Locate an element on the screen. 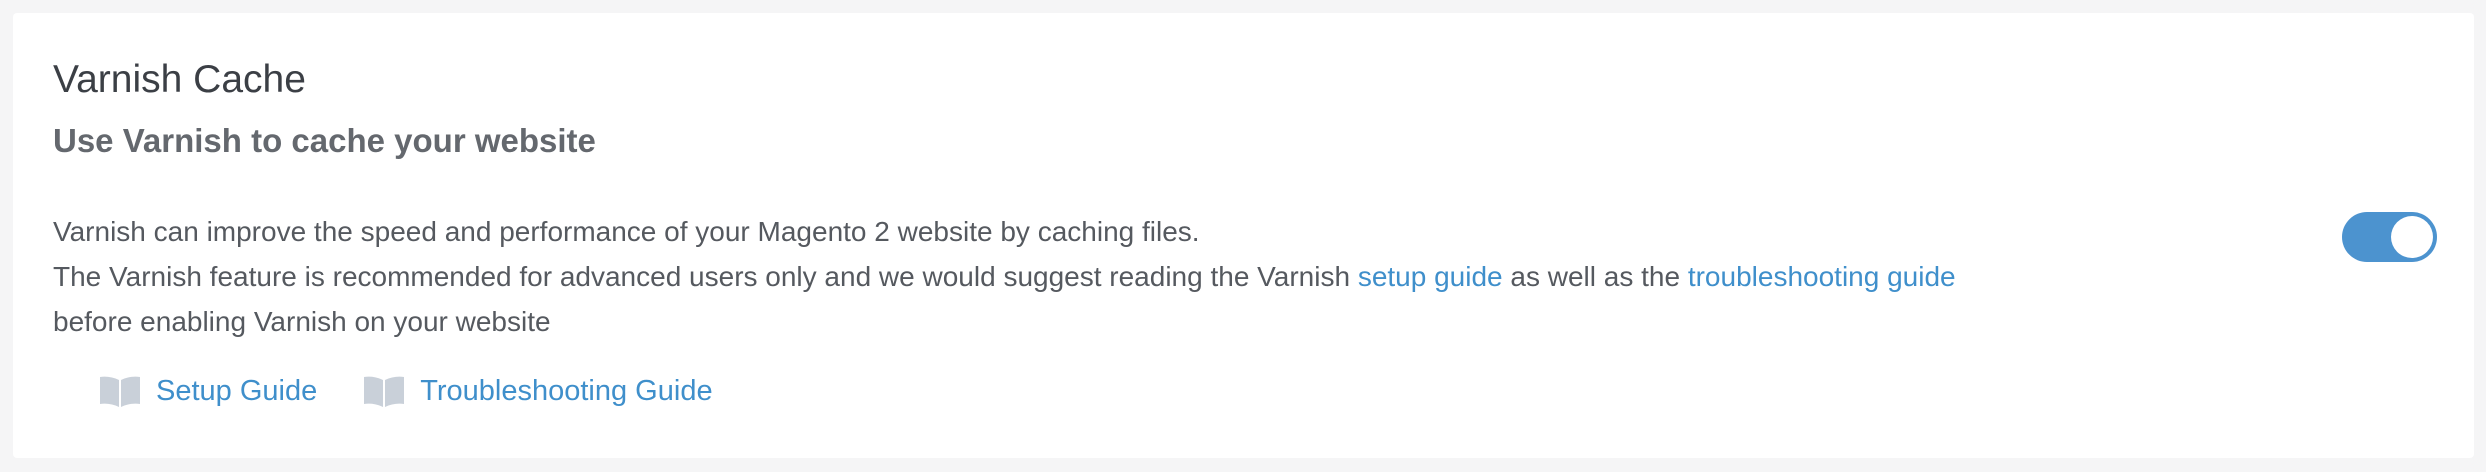 This screenshot has height=472, width=2486. setup-guide-inline-link: setup guide is located at coordinates (1430, 276).